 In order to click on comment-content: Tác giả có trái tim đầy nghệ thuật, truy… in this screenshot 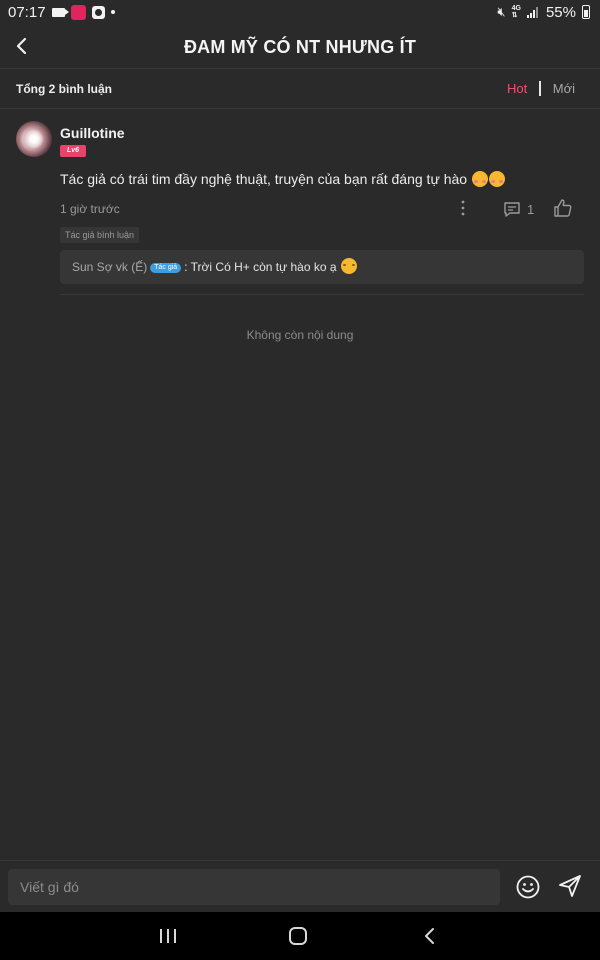, I will do `click(282, 179)`.